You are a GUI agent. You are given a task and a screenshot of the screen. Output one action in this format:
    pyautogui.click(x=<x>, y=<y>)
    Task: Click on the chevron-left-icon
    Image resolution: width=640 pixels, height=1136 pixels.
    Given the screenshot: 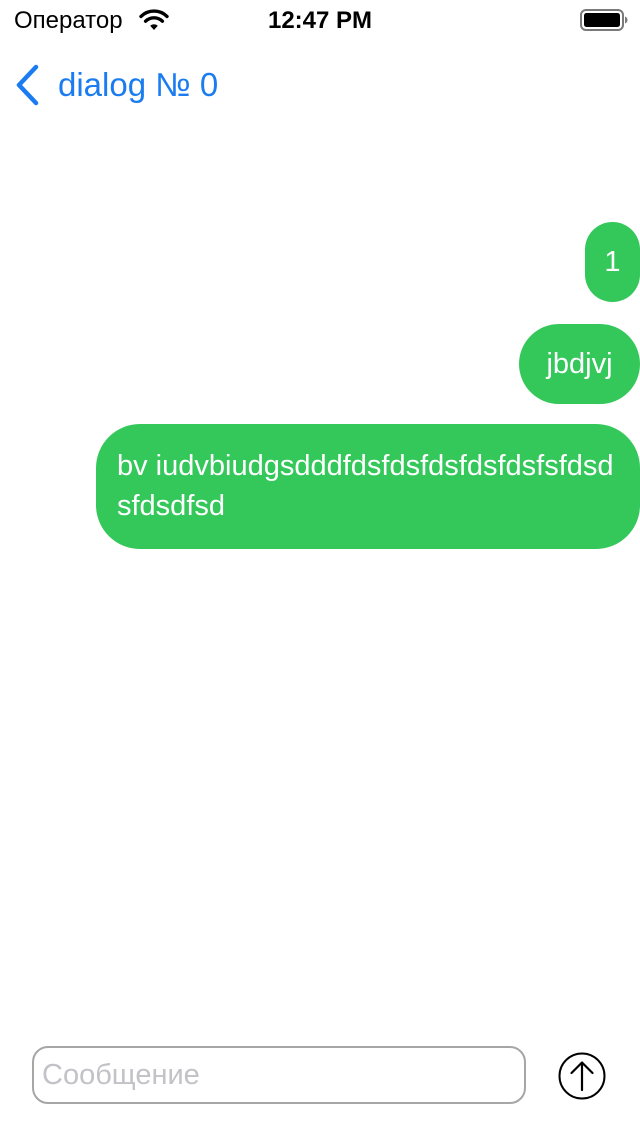 What is the action you would take?
    pyautogui.click(x=27, y=85)
    